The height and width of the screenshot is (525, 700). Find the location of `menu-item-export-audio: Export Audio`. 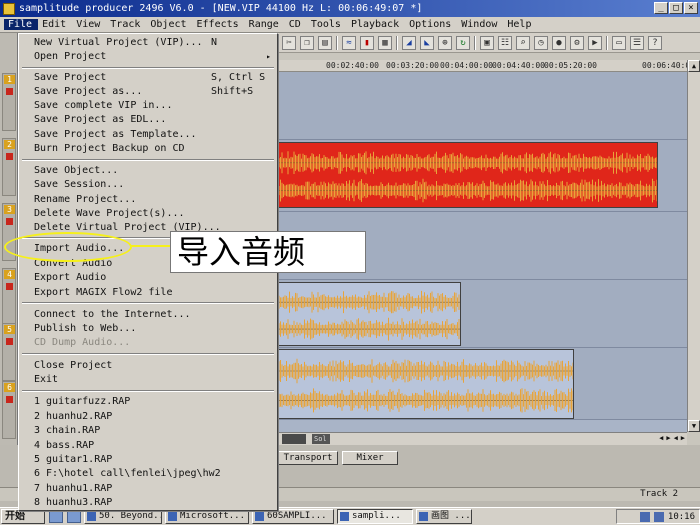

menu-item-export-audio: Export Audio is located at coordinates (148, 278).